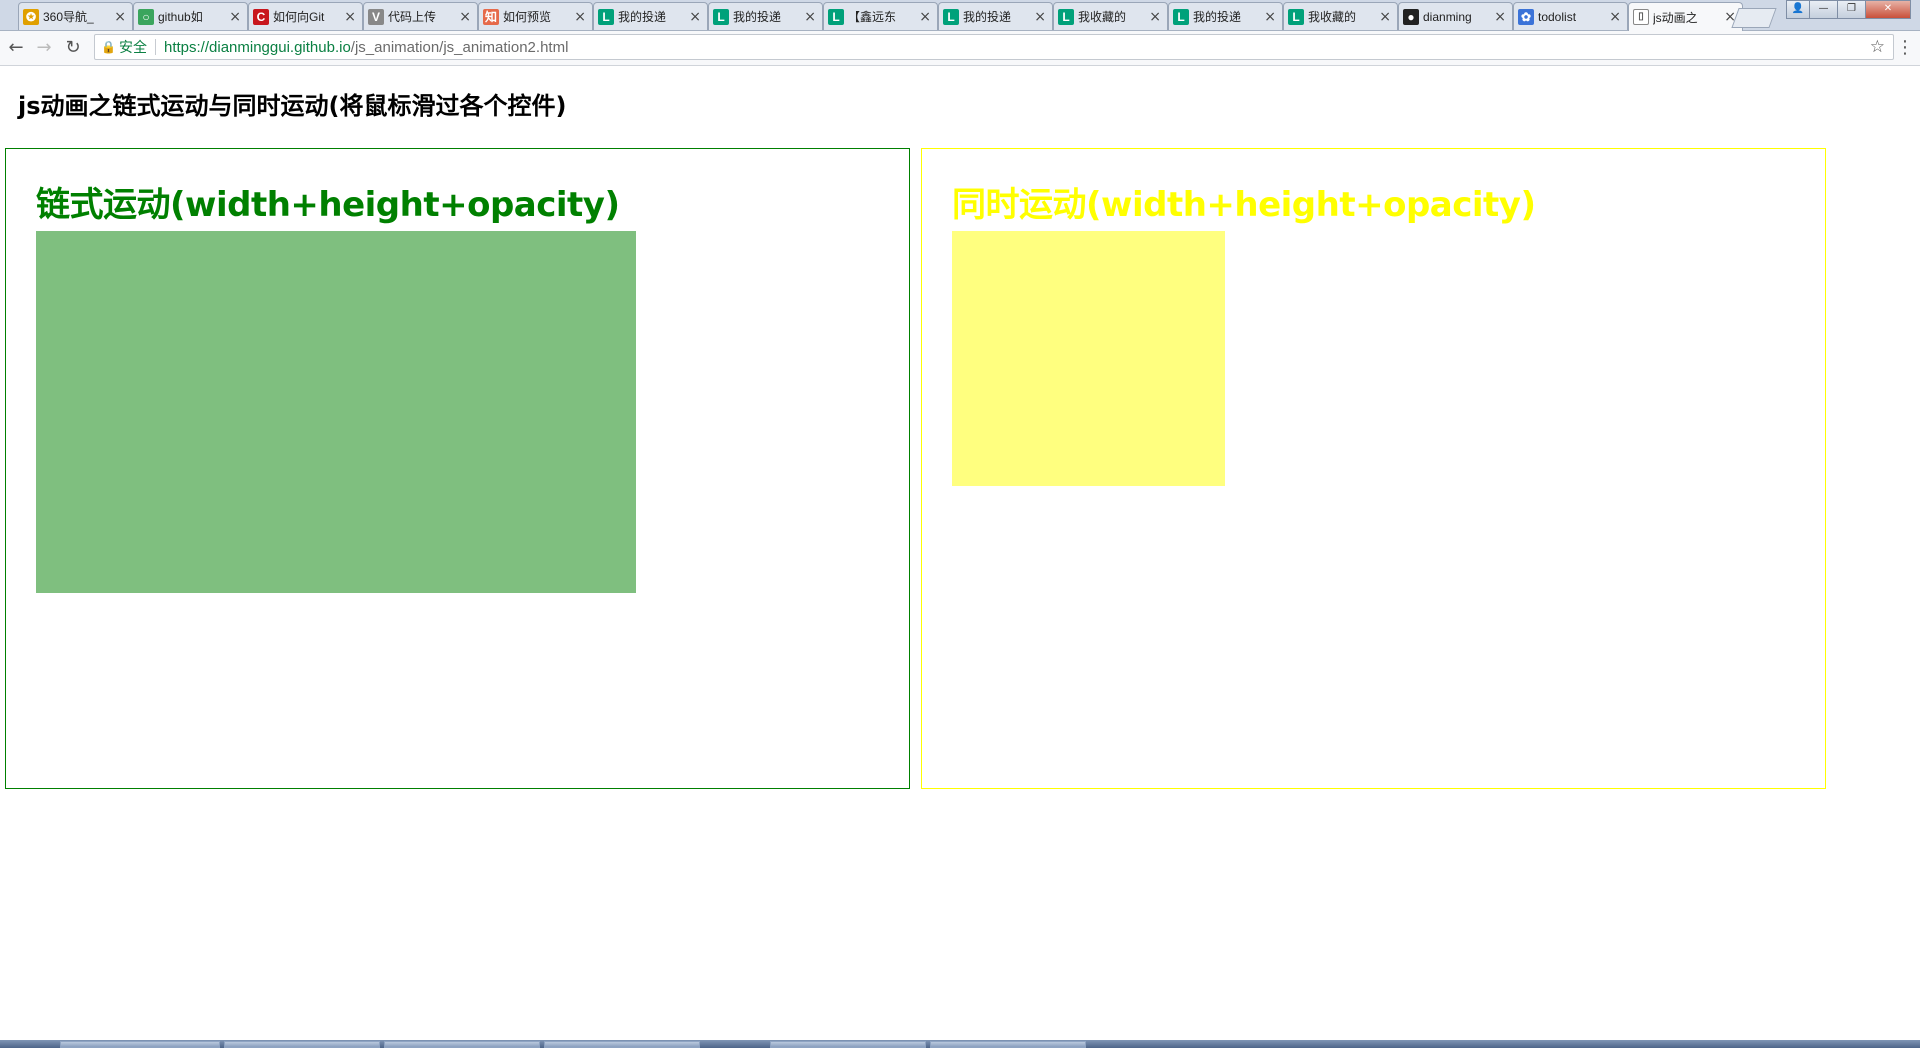 This screenshot has height=1048, width=1920. Describe the element at coordinates (527, 17) in the screenshot. I see `tab-title: 如何预览` at that location.